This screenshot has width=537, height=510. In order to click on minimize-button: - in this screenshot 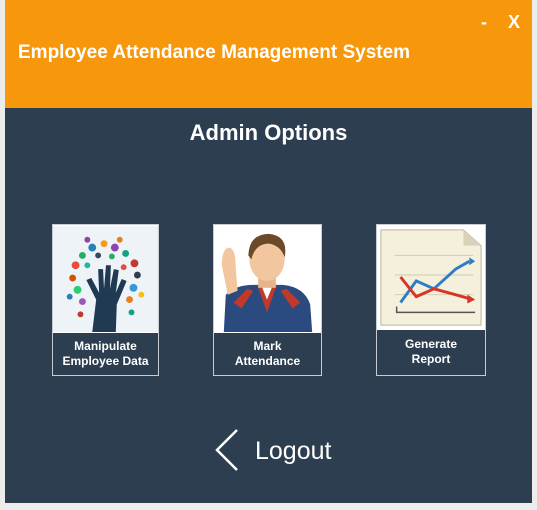, I will do `click(484, 22)`.